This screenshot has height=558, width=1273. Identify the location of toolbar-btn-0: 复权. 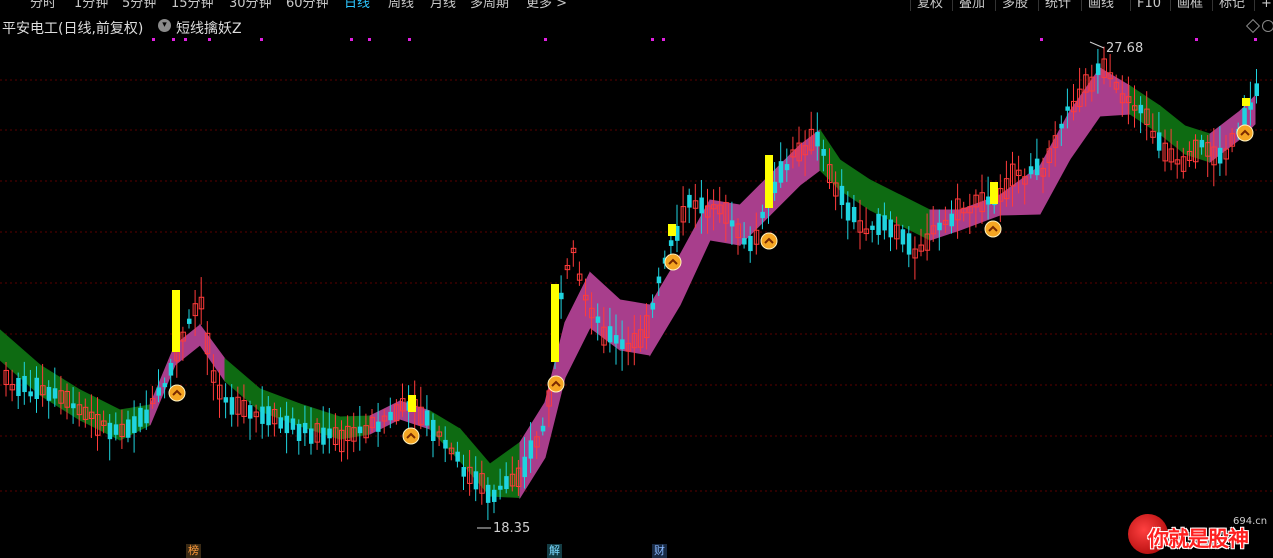
(926, 5).